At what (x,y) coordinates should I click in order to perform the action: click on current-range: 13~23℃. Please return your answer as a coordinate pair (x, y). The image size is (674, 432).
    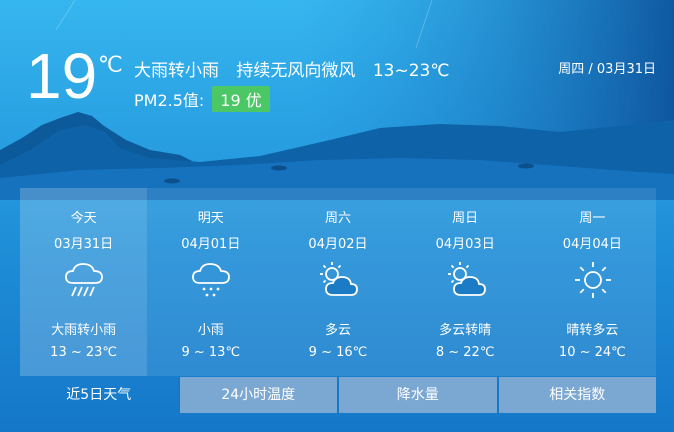
    Looking at the image, I should click on (411, 71).